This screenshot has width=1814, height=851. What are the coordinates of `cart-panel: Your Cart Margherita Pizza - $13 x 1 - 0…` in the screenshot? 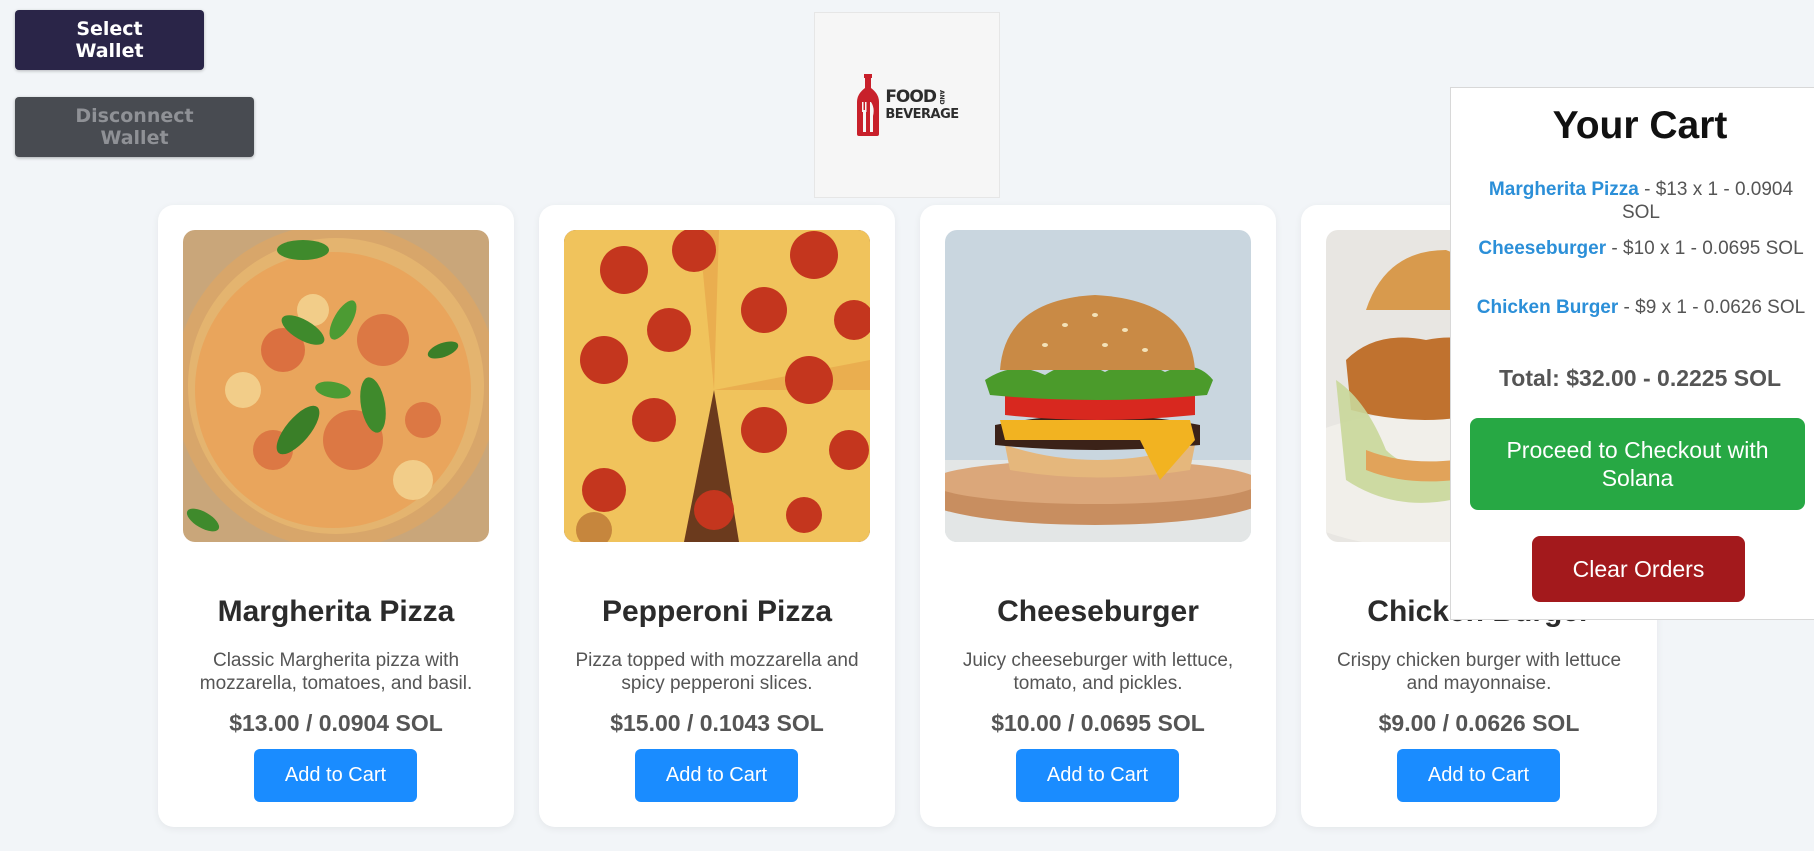 It's located at (1632, 353).